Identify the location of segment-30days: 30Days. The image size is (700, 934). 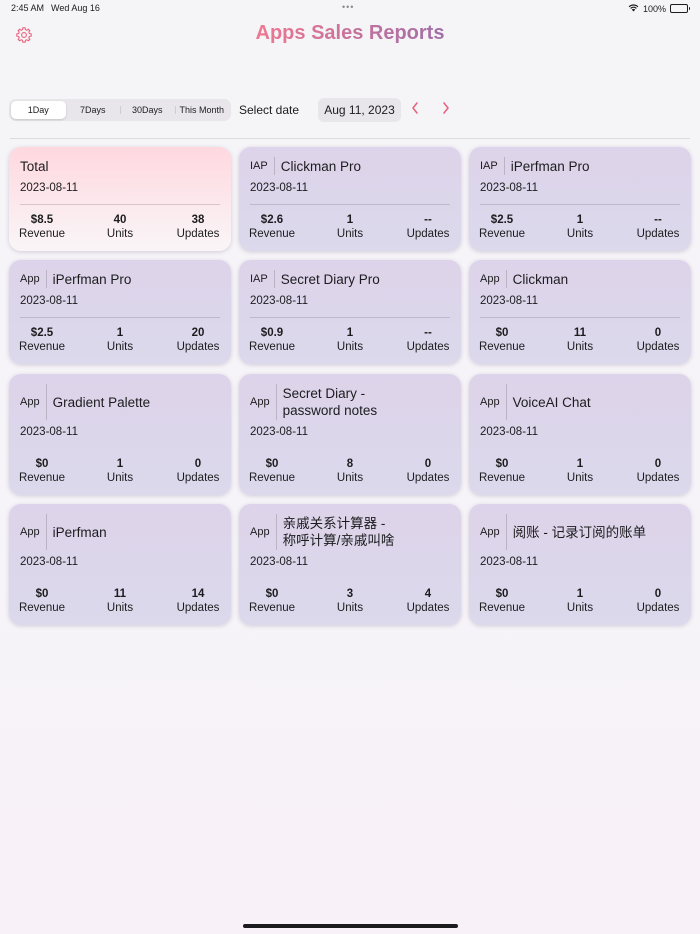
(147, 110).